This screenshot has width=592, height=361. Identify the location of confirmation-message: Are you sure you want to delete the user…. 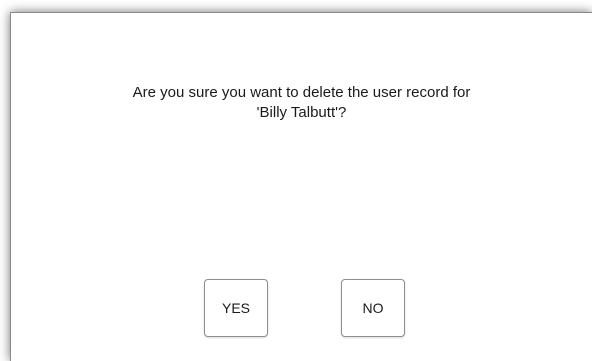
(301, 103).